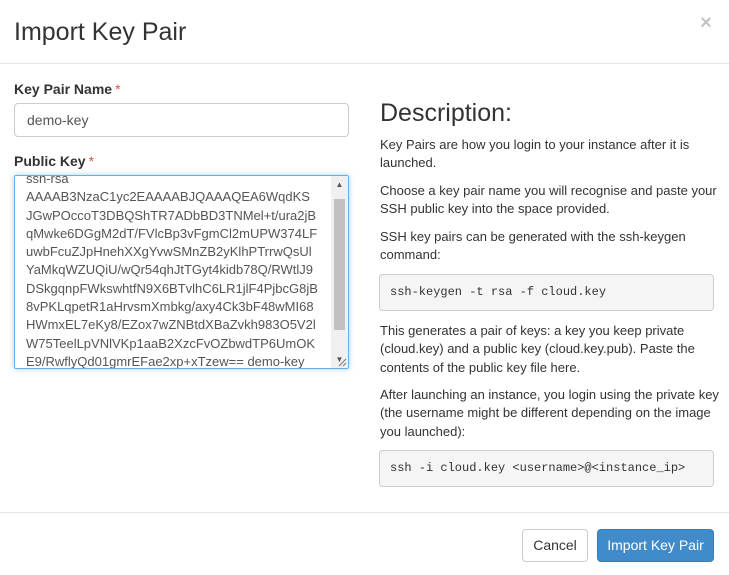 The image size is (729, 575). I want to click on textarea-scrollbar: ▲ ▼, so click(339, 272).